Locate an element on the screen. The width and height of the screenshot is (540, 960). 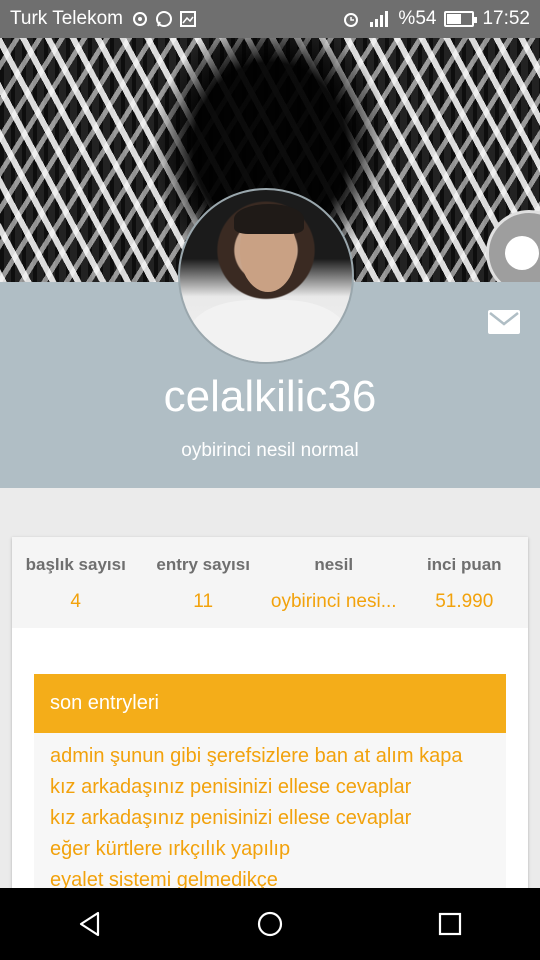
stat-value: 4 is located at coordinates (75, 601).